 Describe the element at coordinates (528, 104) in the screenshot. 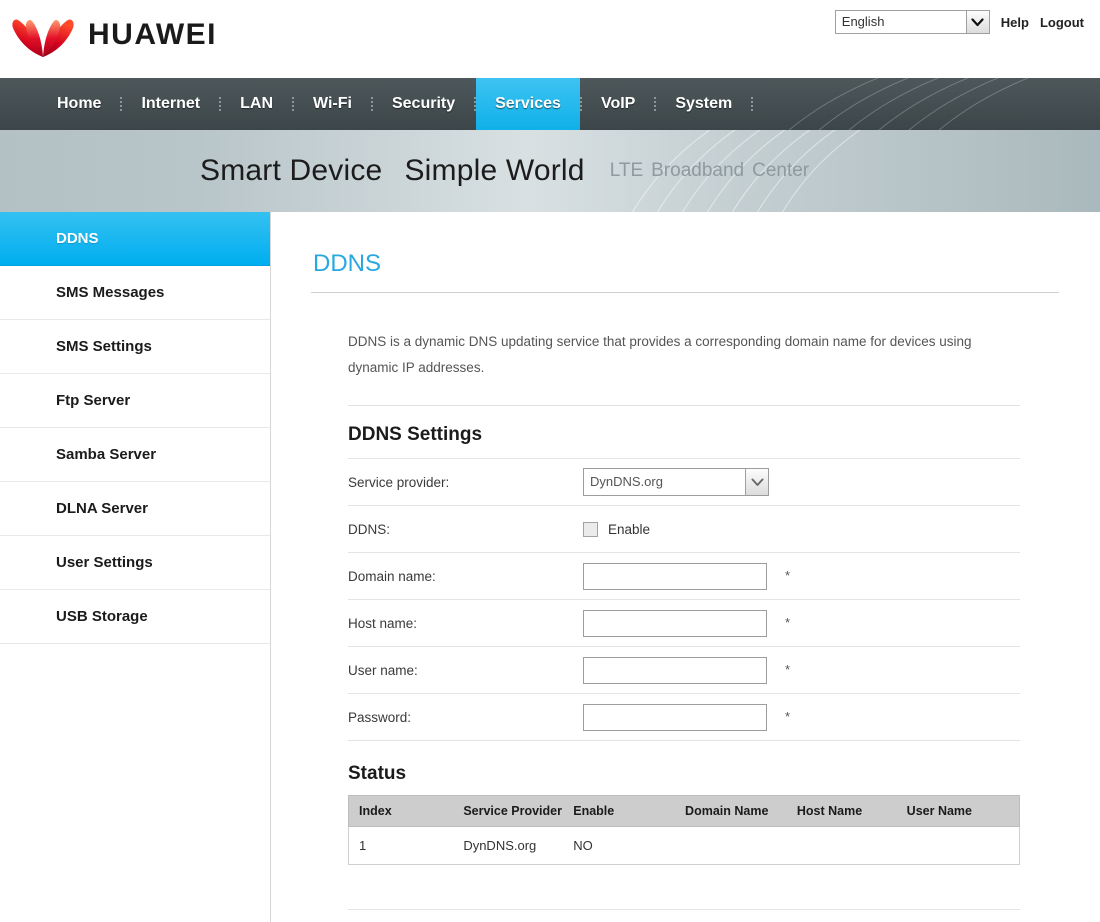

I see `nav-item-services: Services` at that location.